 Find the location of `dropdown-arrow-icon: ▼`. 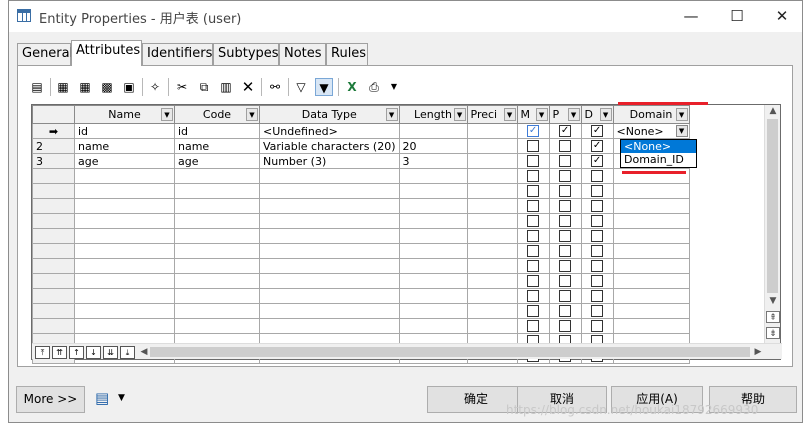

dropdown-arrow-icon: ▼ is located at coordinates (394, 87).